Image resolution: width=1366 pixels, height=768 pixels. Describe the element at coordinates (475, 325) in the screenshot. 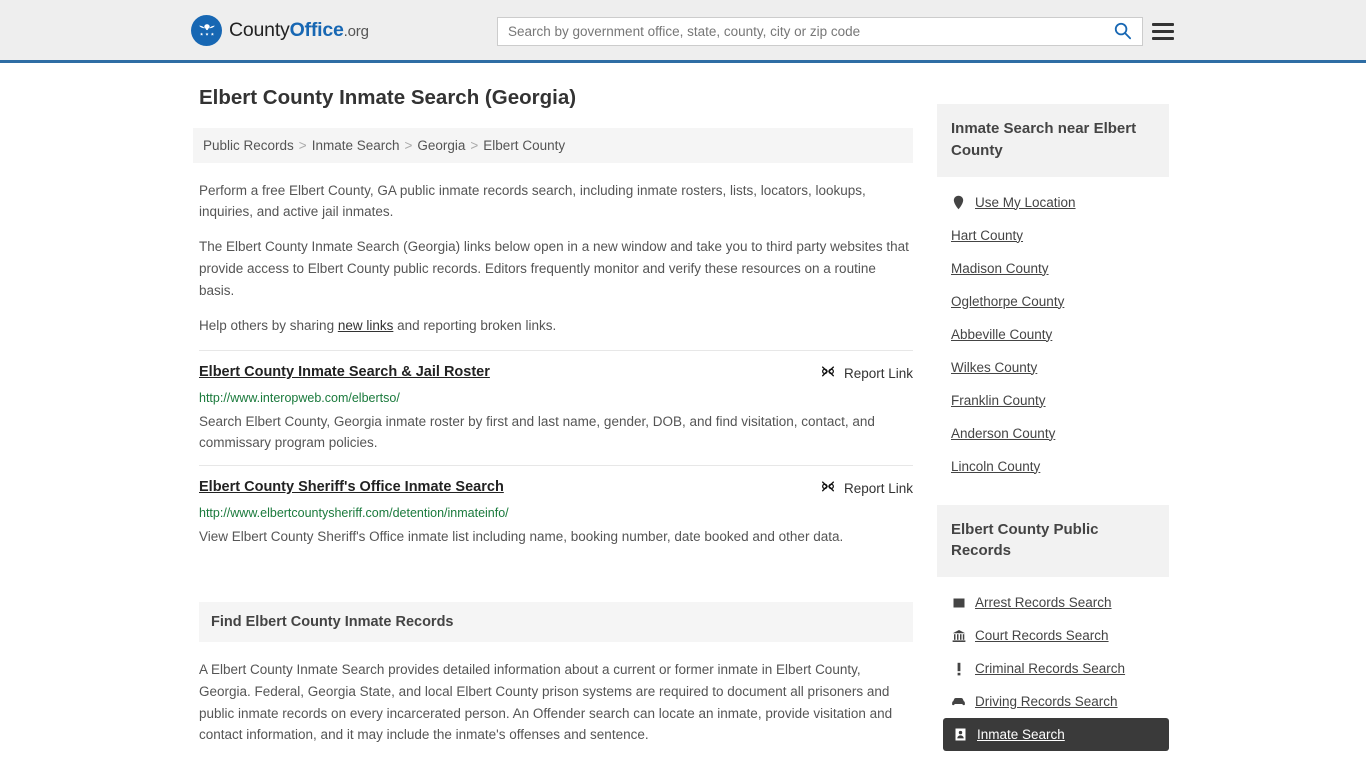

I see `intro-p3-after: and reporting broken links.` at that location.